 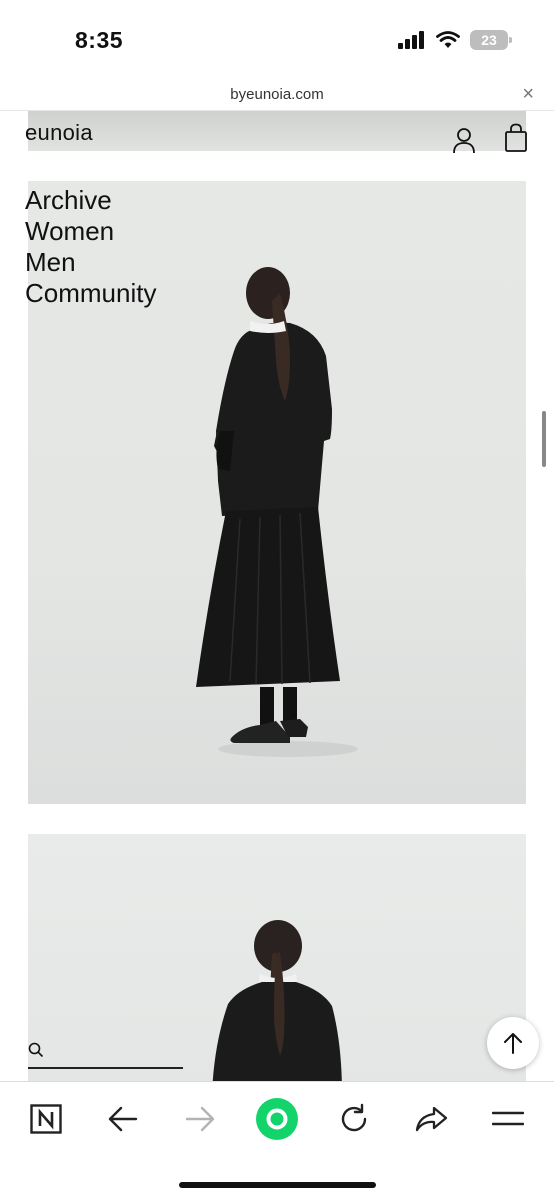 I want to click on close-icon: ×, so click(x=528, y=94).